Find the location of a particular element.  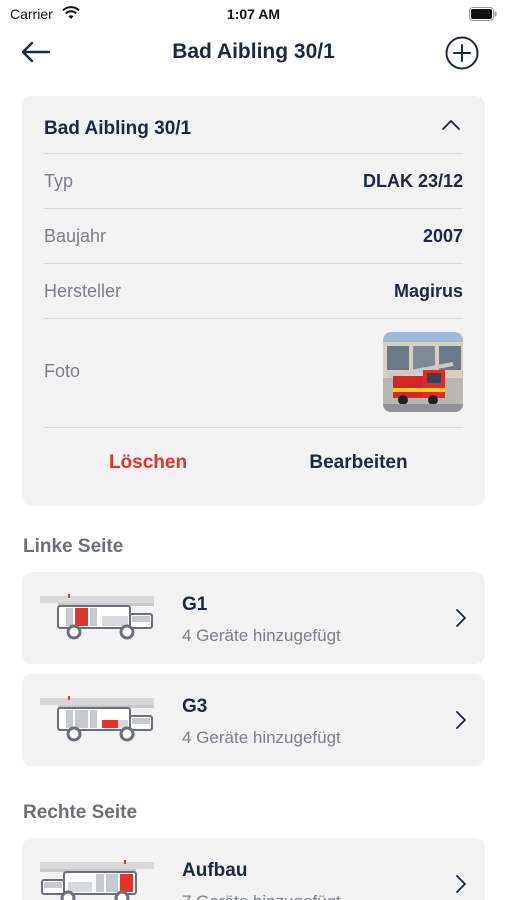

detail-row-hersteller: Hersteller Magirus is located at coordinates (253, 291).